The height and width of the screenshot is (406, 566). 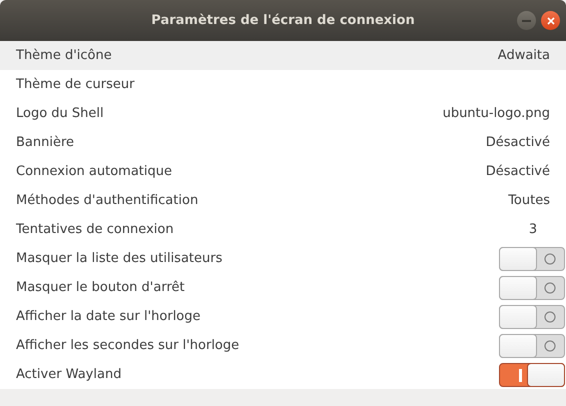 I want to click on setting-label: Thème de curseur, so click(x=75, y=84).